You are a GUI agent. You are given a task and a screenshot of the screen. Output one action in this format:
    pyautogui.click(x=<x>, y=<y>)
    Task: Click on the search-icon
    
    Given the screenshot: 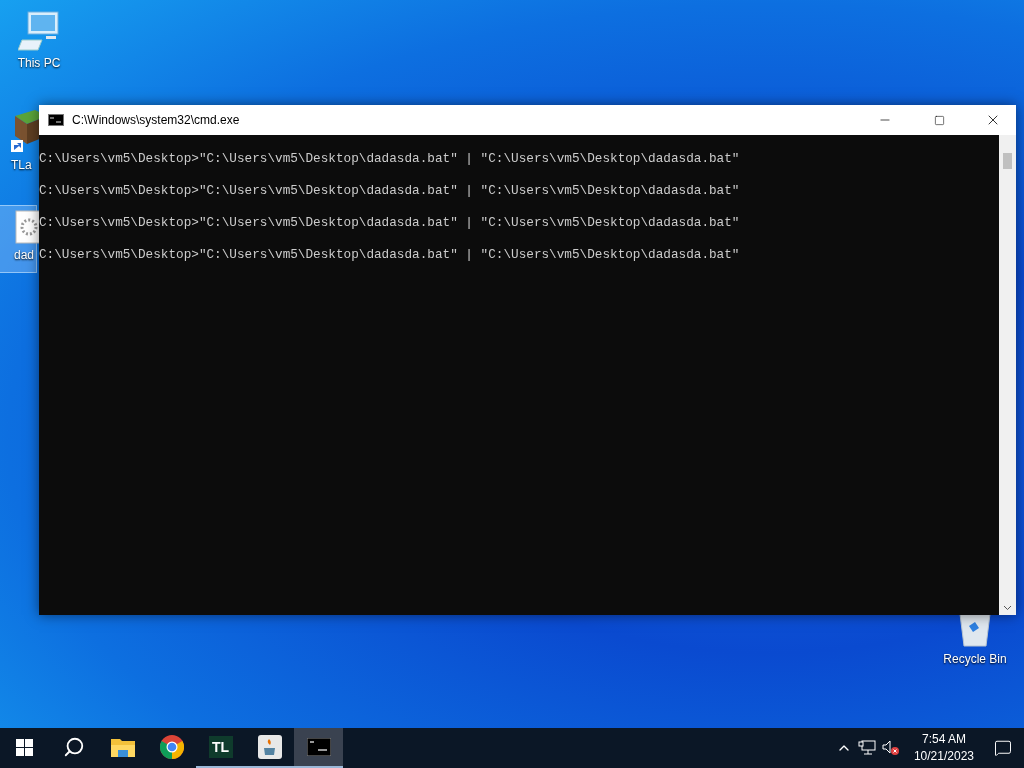 What is the action you would take?
    pyautogui.click(x=73, y=747)
    